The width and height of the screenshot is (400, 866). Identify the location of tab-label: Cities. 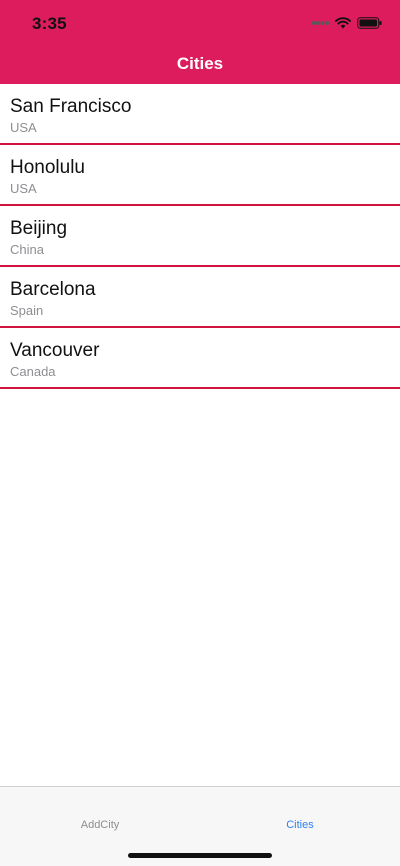
(300, 825).